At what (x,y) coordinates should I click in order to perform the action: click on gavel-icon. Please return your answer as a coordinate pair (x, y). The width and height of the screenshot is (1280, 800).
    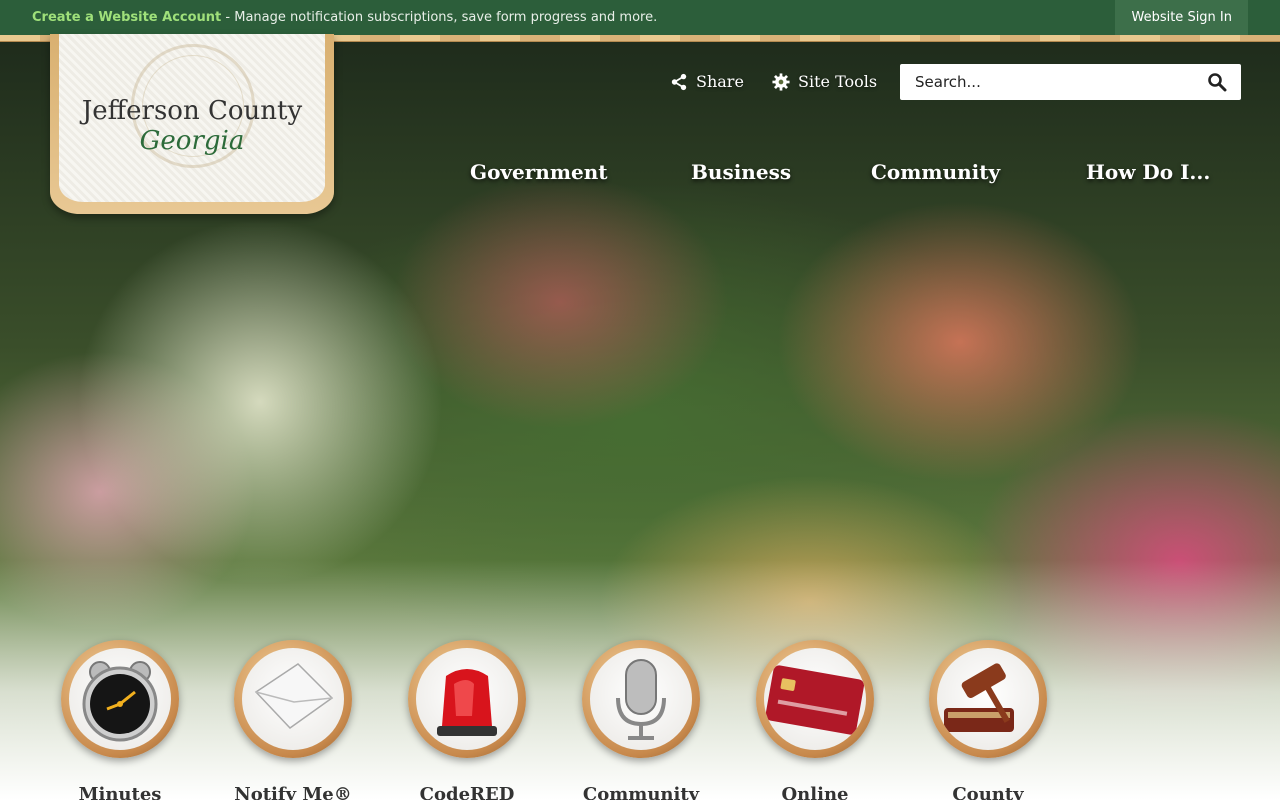
    Looking at the image, I should click on (988, 699).